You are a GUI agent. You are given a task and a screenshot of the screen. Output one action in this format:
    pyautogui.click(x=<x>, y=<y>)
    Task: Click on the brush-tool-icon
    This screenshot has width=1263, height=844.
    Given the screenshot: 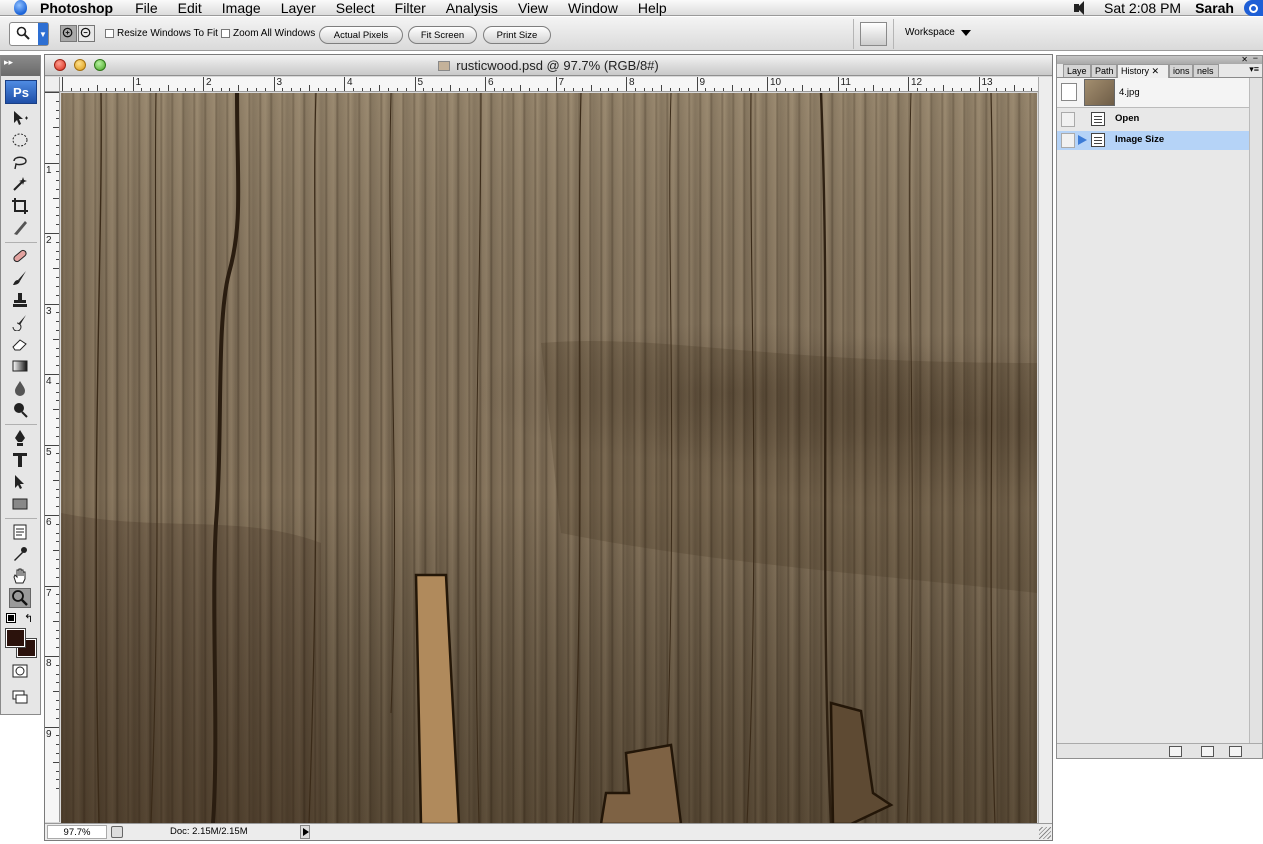 What is the action you would take?
    pyautogui.click(x=20, y=278)
    